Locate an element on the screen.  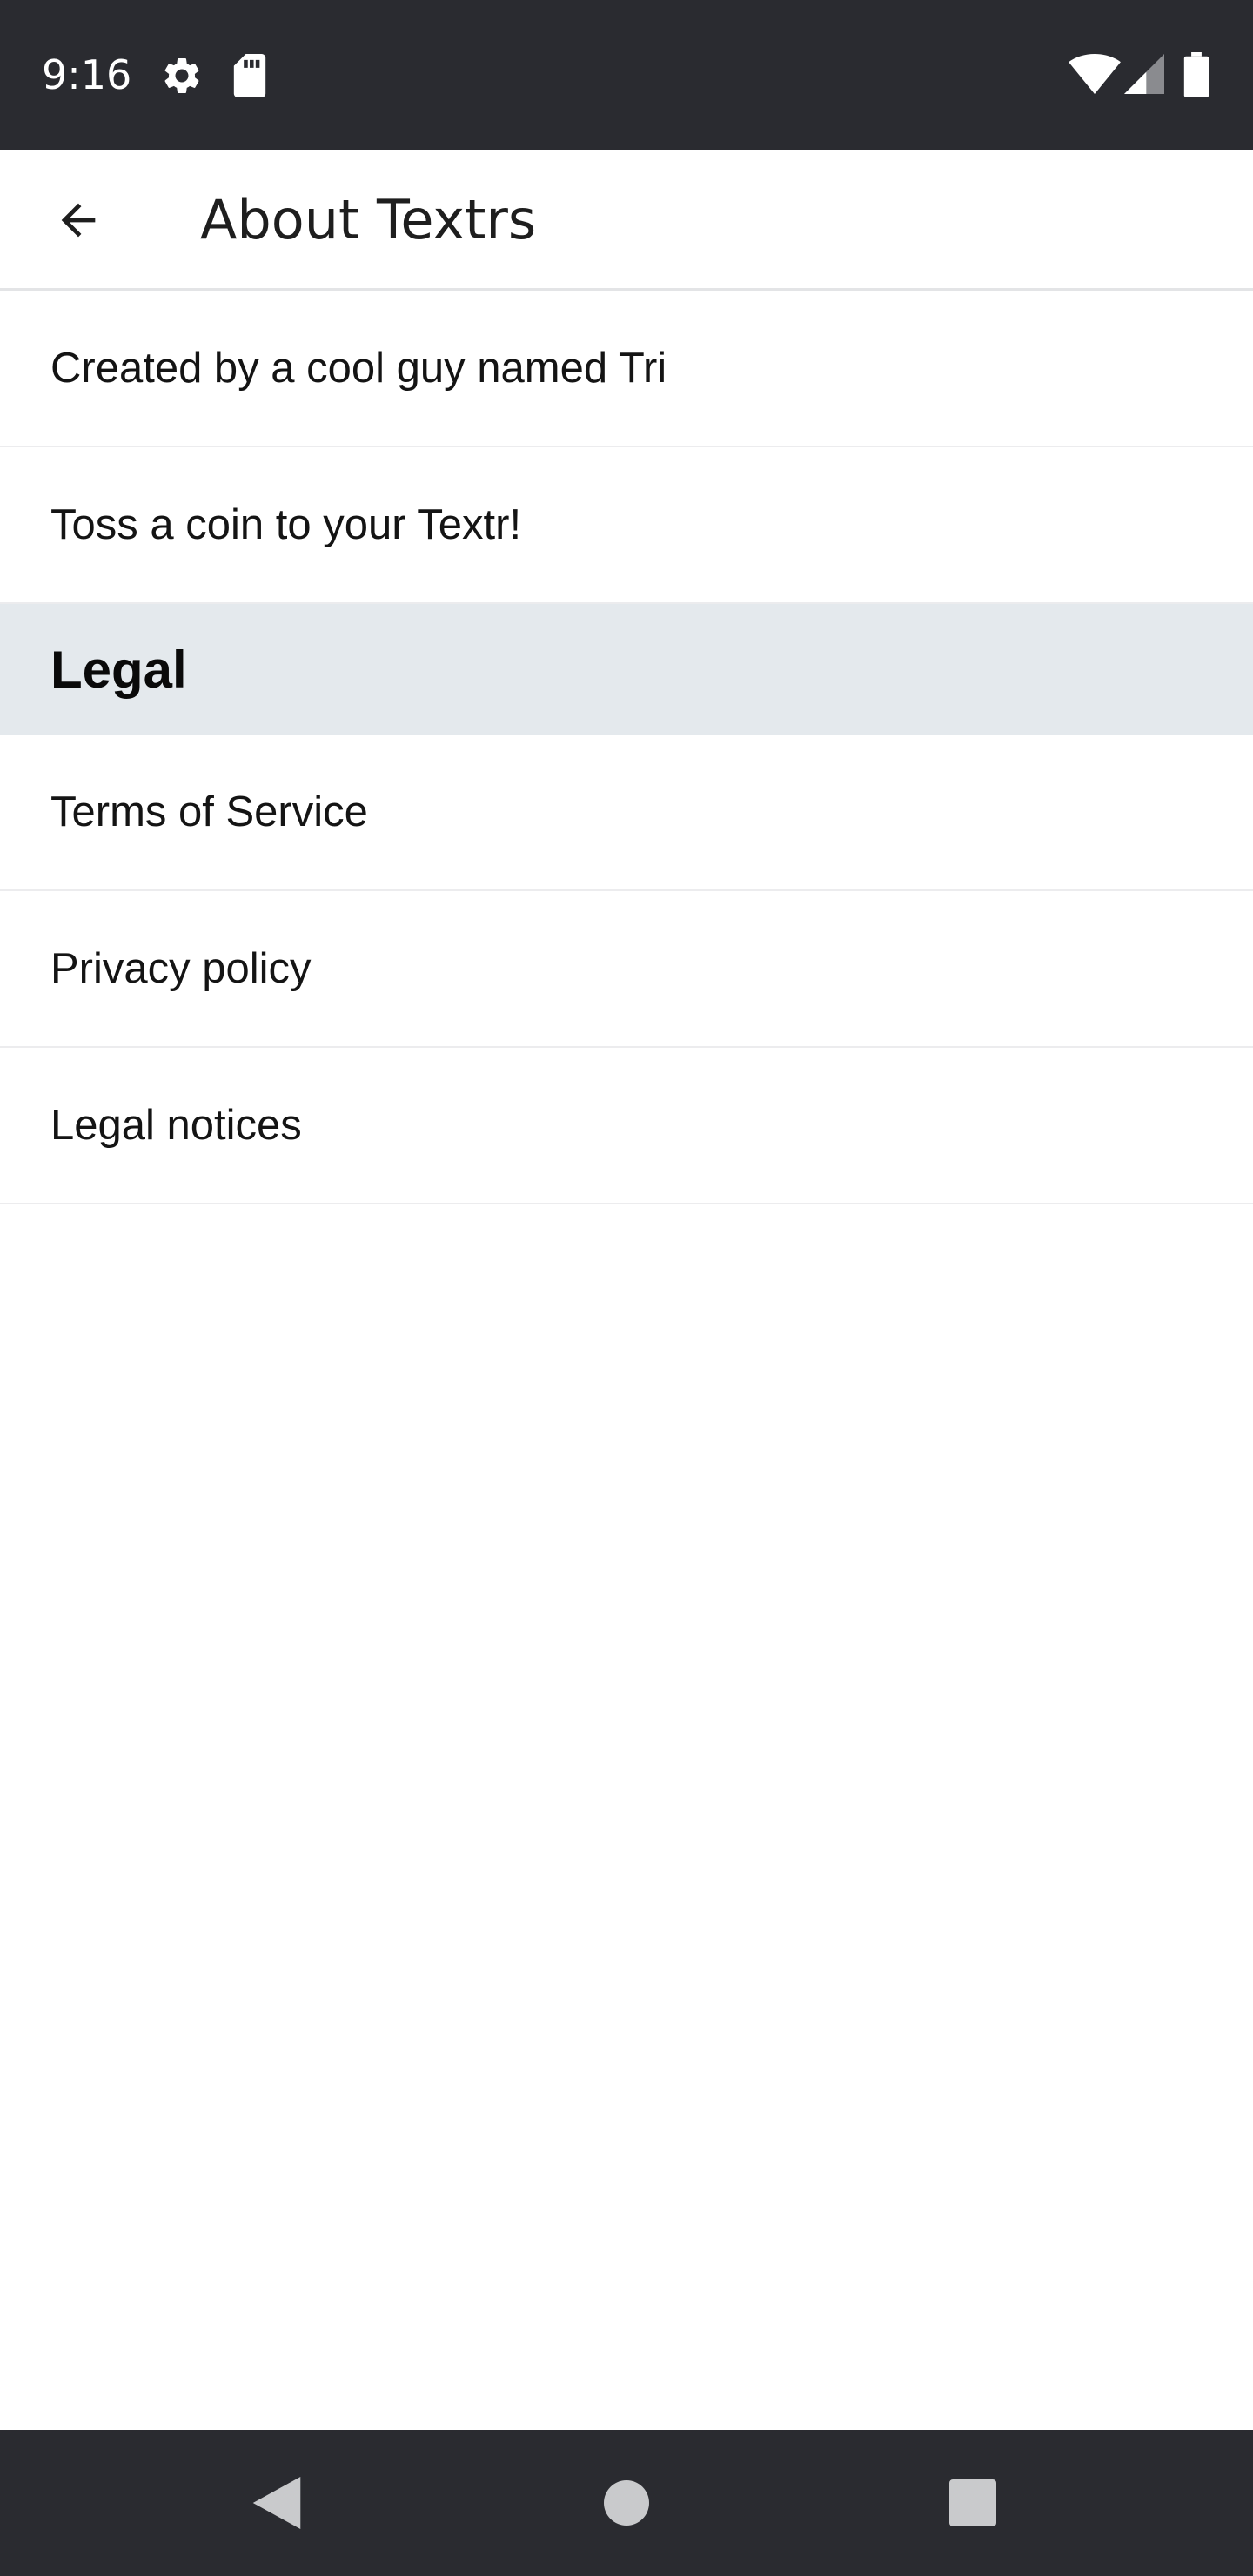
nav-home-button is located at coordinates (626, 2502).